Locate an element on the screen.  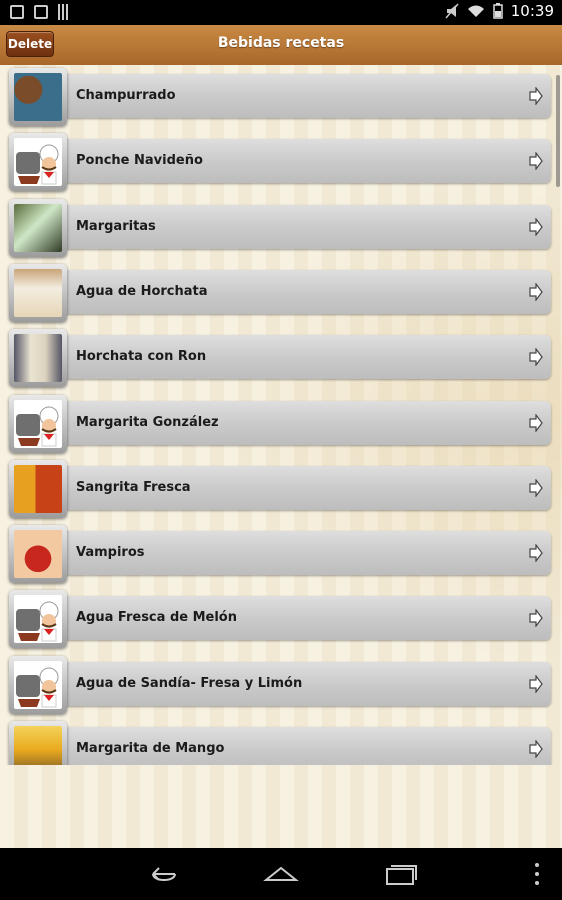
recipe-name: Margaritas is located at coordinates (116, 226).